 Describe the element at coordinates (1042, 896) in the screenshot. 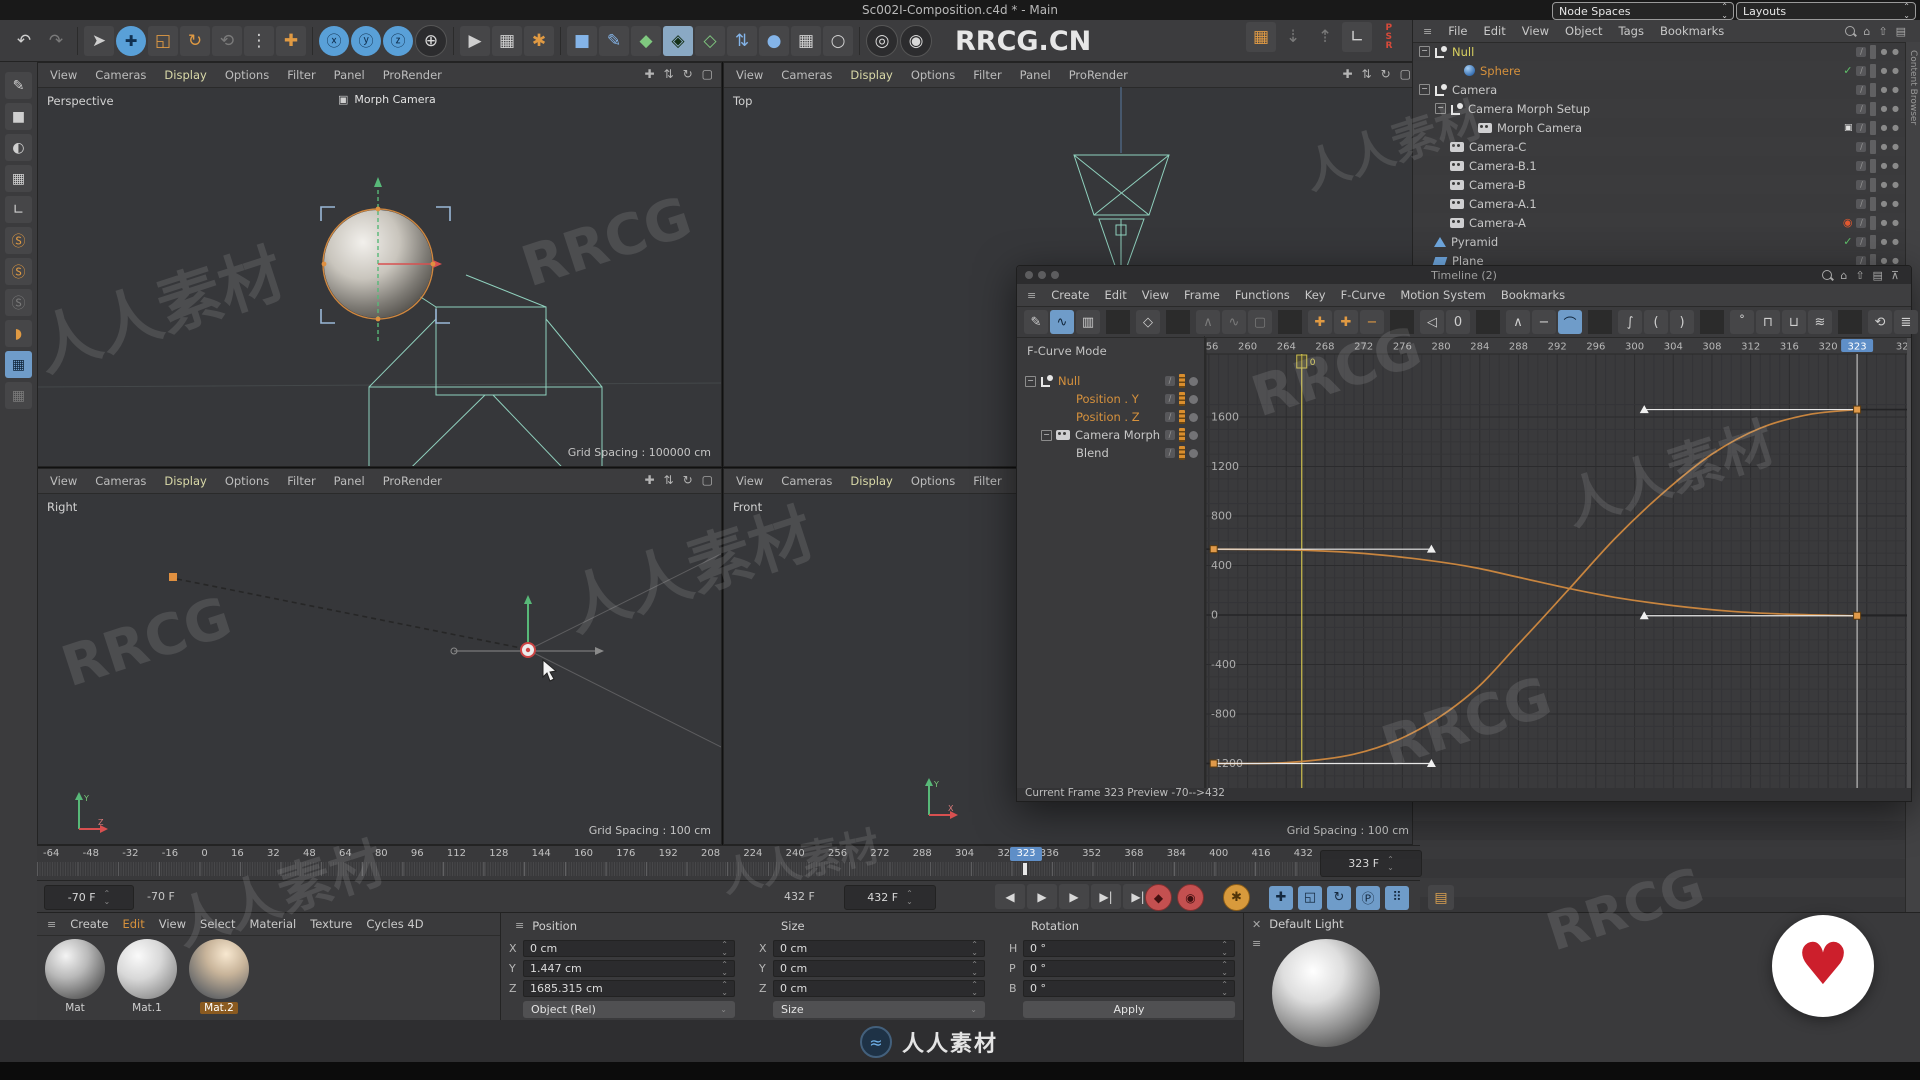

I see `transport-button: ▶` at that location.